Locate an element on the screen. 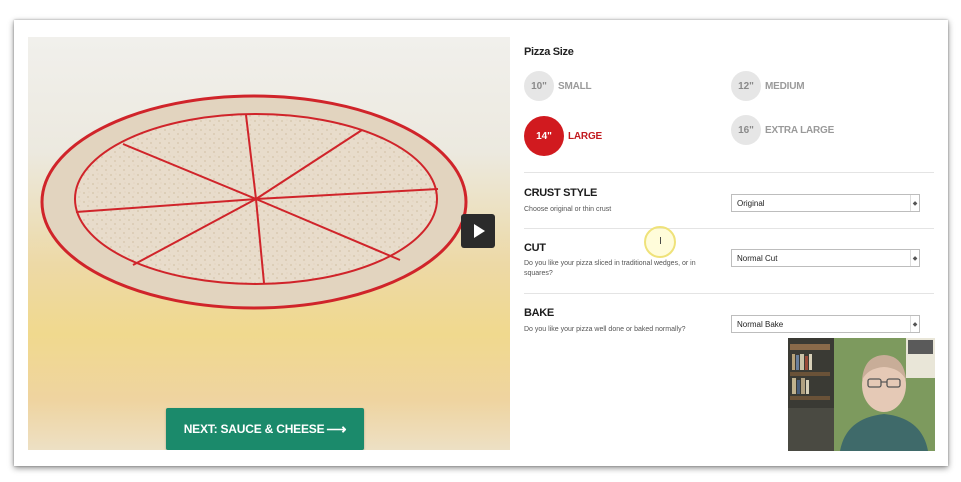 The width and height of the screenshot is (961, 482). pizza-size-title: Pizza Size is located at coordinates (549, 52).